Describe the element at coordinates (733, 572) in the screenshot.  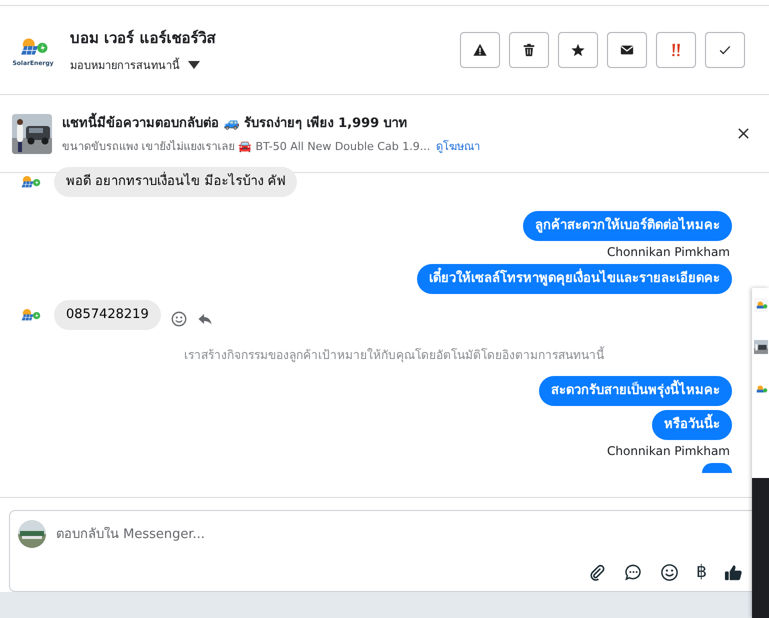
I see `thumbs-up-icon` at that location.